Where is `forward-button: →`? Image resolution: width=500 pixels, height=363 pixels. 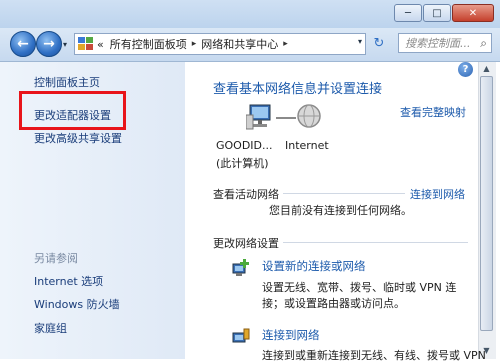
forward-button: → is located at coordinates (49, 44).